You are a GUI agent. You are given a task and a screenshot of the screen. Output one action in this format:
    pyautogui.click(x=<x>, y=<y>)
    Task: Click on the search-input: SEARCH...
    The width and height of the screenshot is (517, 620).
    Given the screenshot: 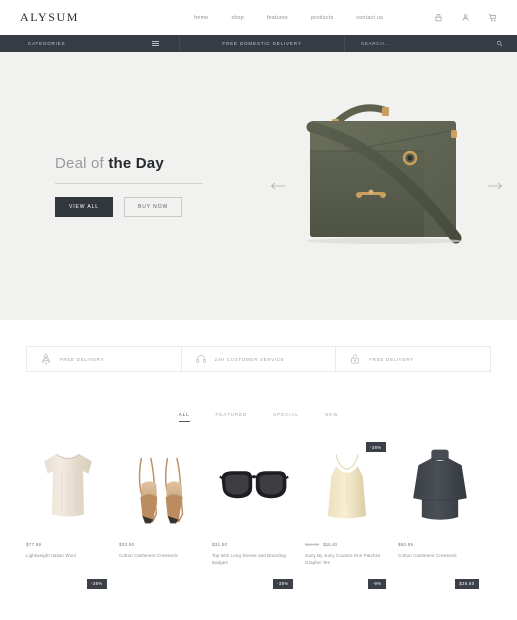 What is the action you would take?
    pyautogui.click(x=375, y=43)
    